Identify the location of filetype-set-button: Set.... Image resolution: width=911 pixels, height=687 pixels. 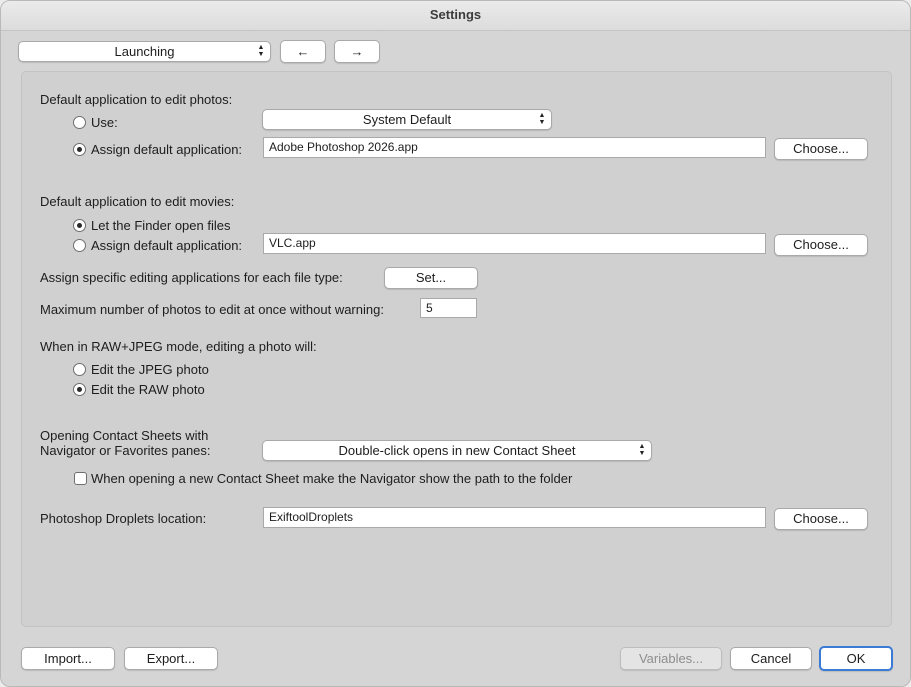
(431, 278).